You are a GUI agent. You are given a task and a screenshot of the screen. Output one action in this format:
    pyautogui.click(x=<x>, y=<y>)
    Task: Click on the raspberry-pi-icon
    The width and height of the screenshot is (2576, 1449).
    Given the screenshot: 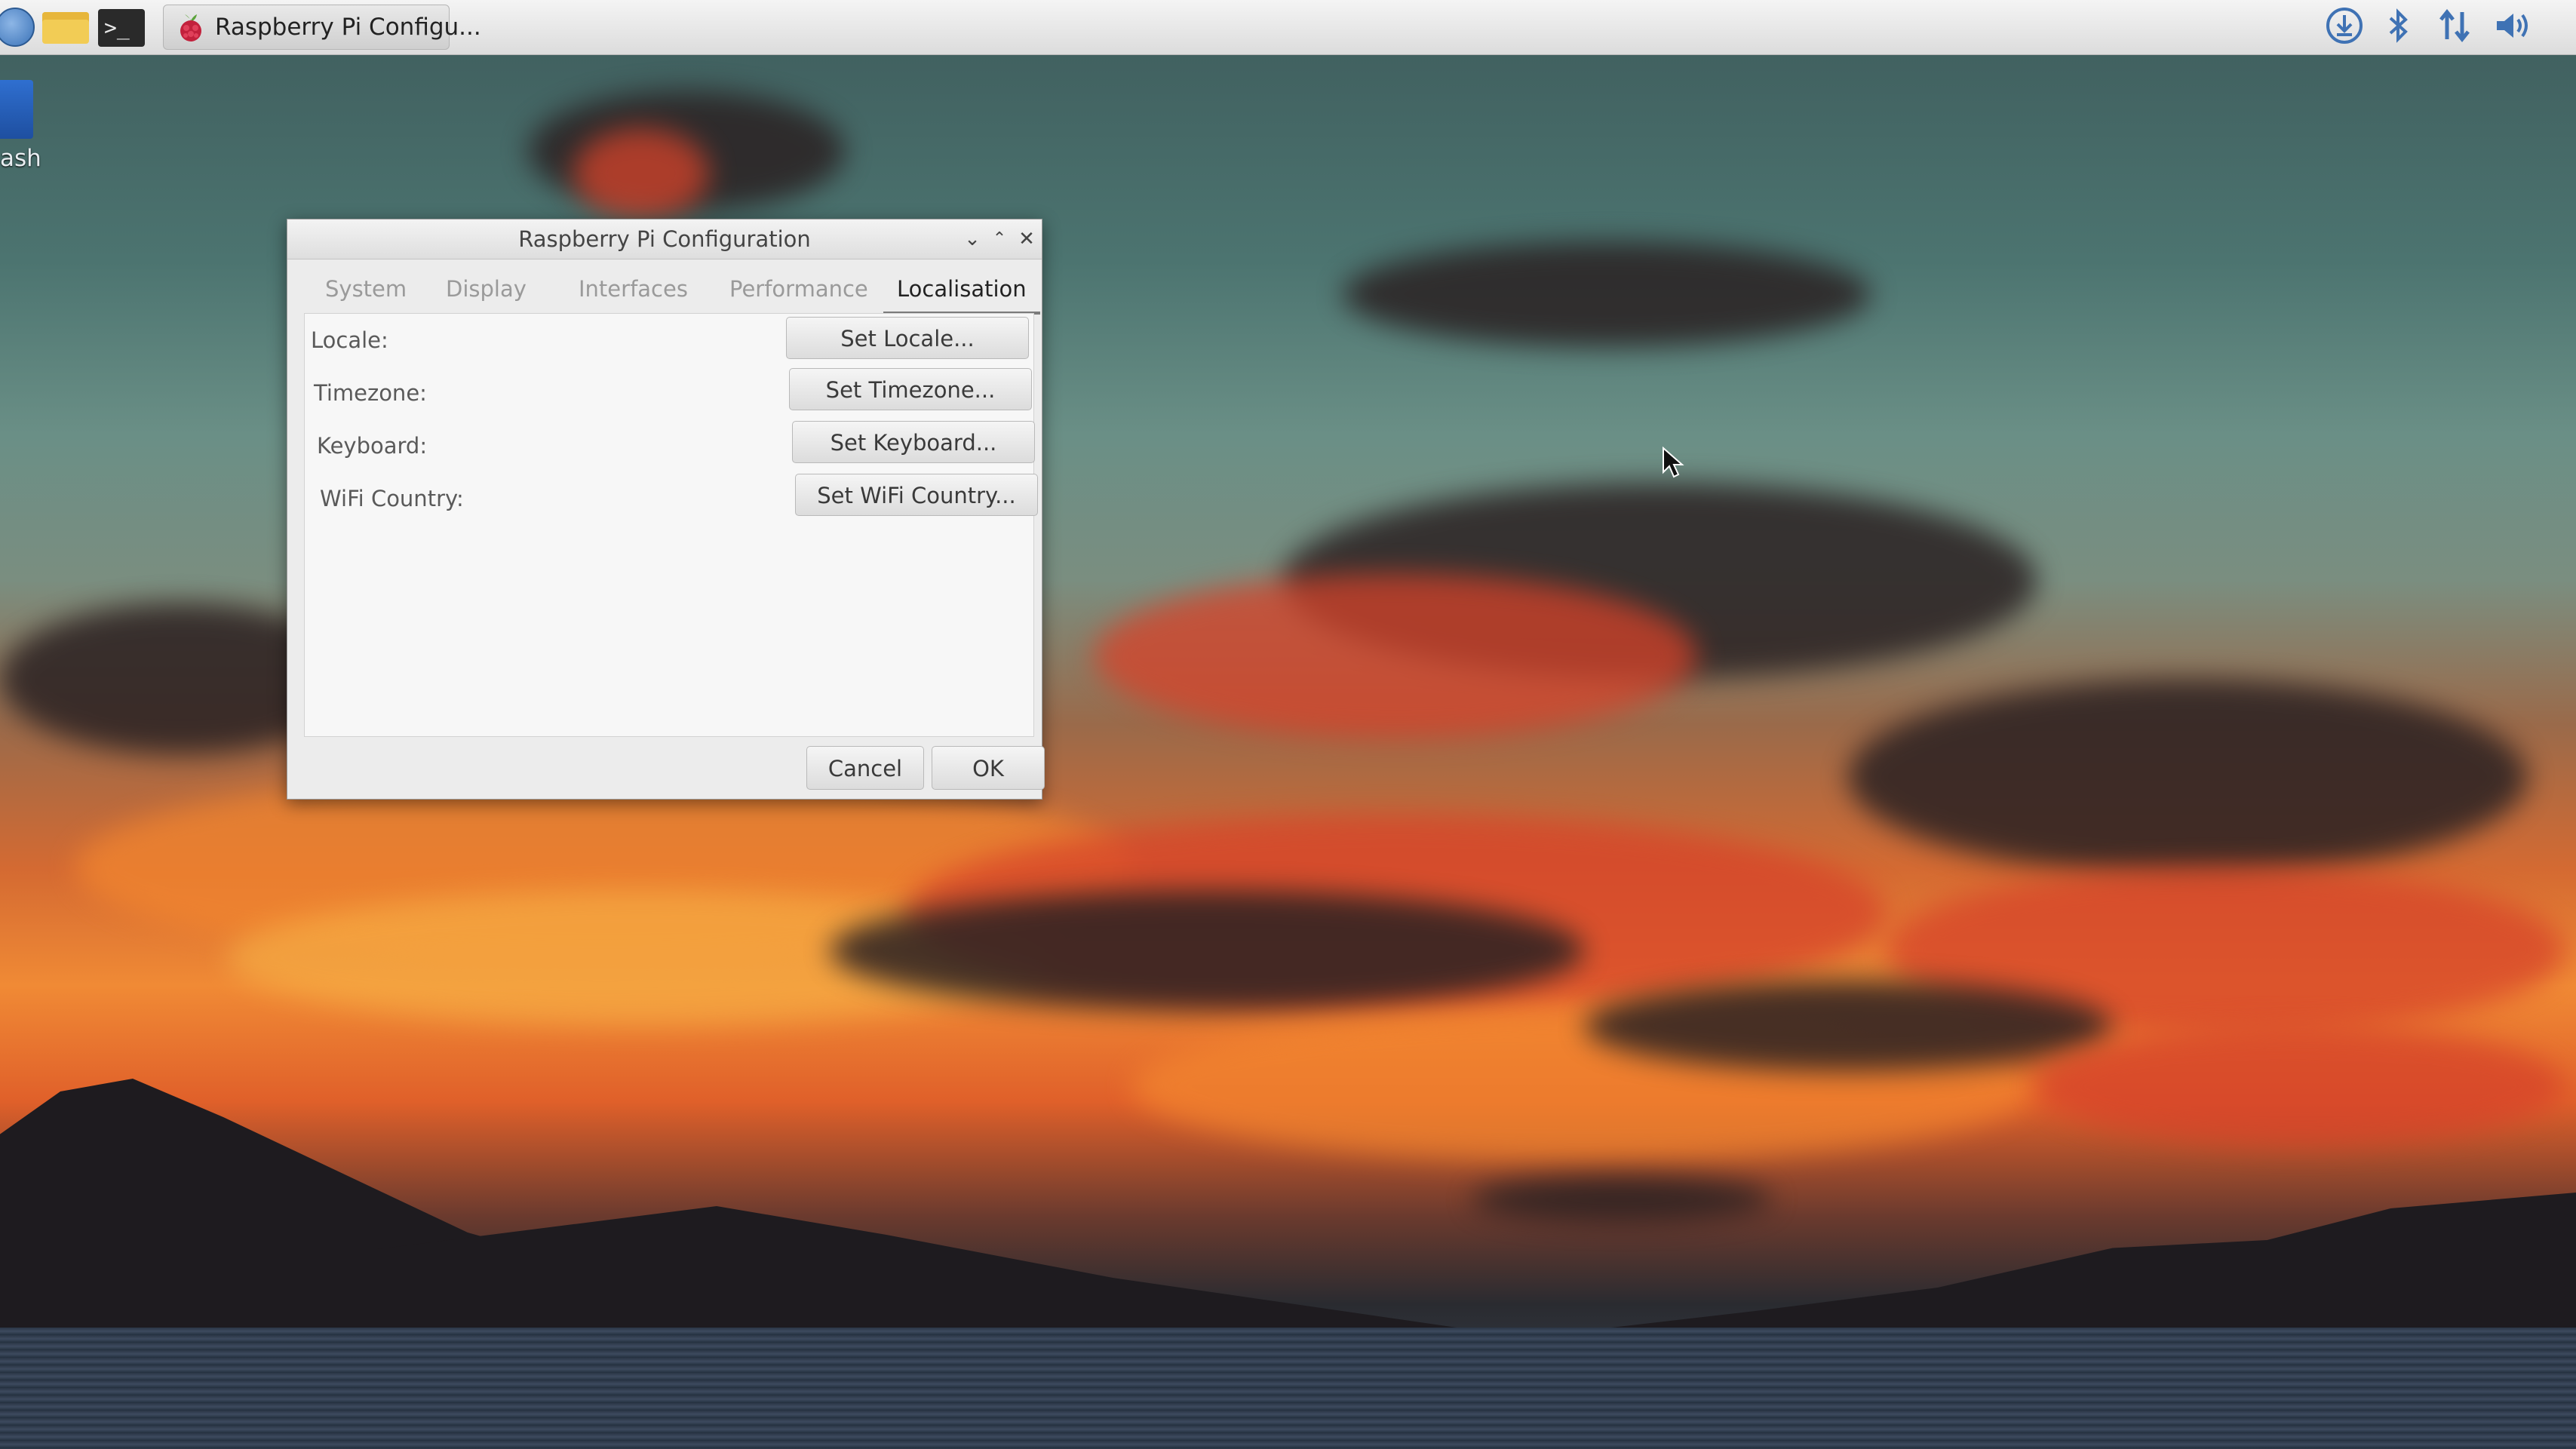 What is the action you would take?
    pyautogui.click(x=190, y=27)
    